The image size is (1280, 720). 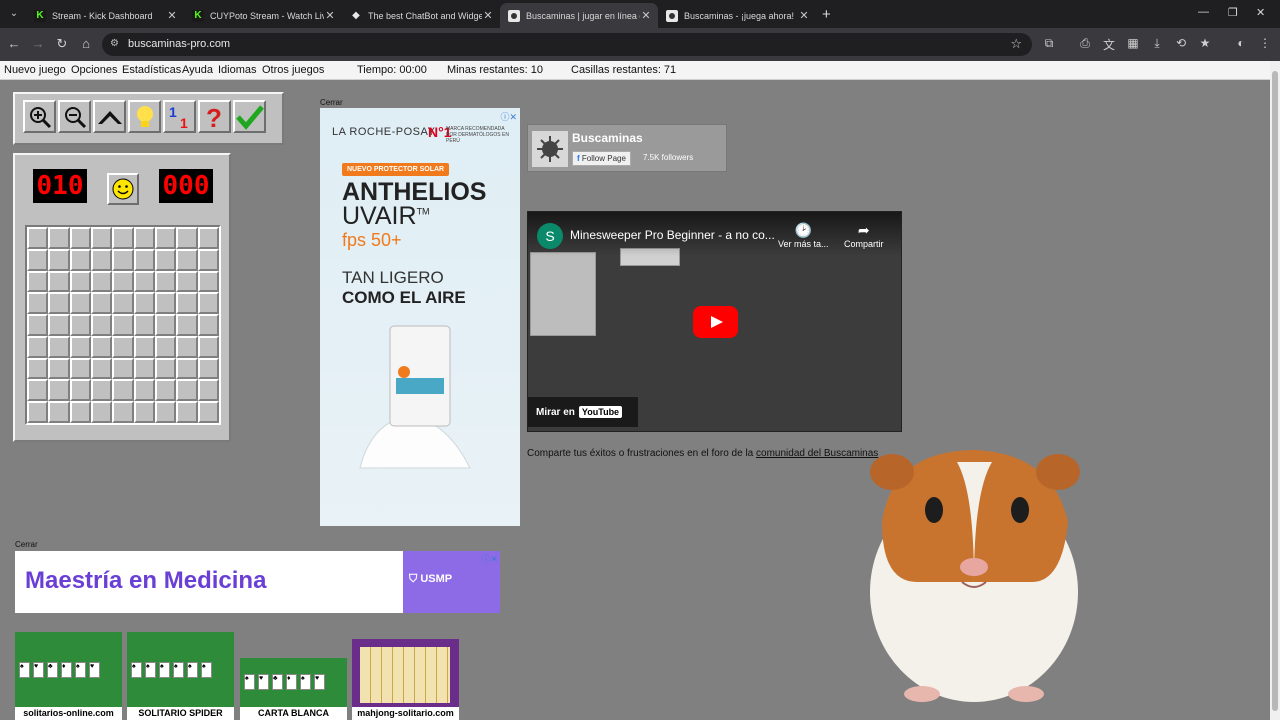 I want to click on history-icon: ⟲, so click(x=1181, y=43).